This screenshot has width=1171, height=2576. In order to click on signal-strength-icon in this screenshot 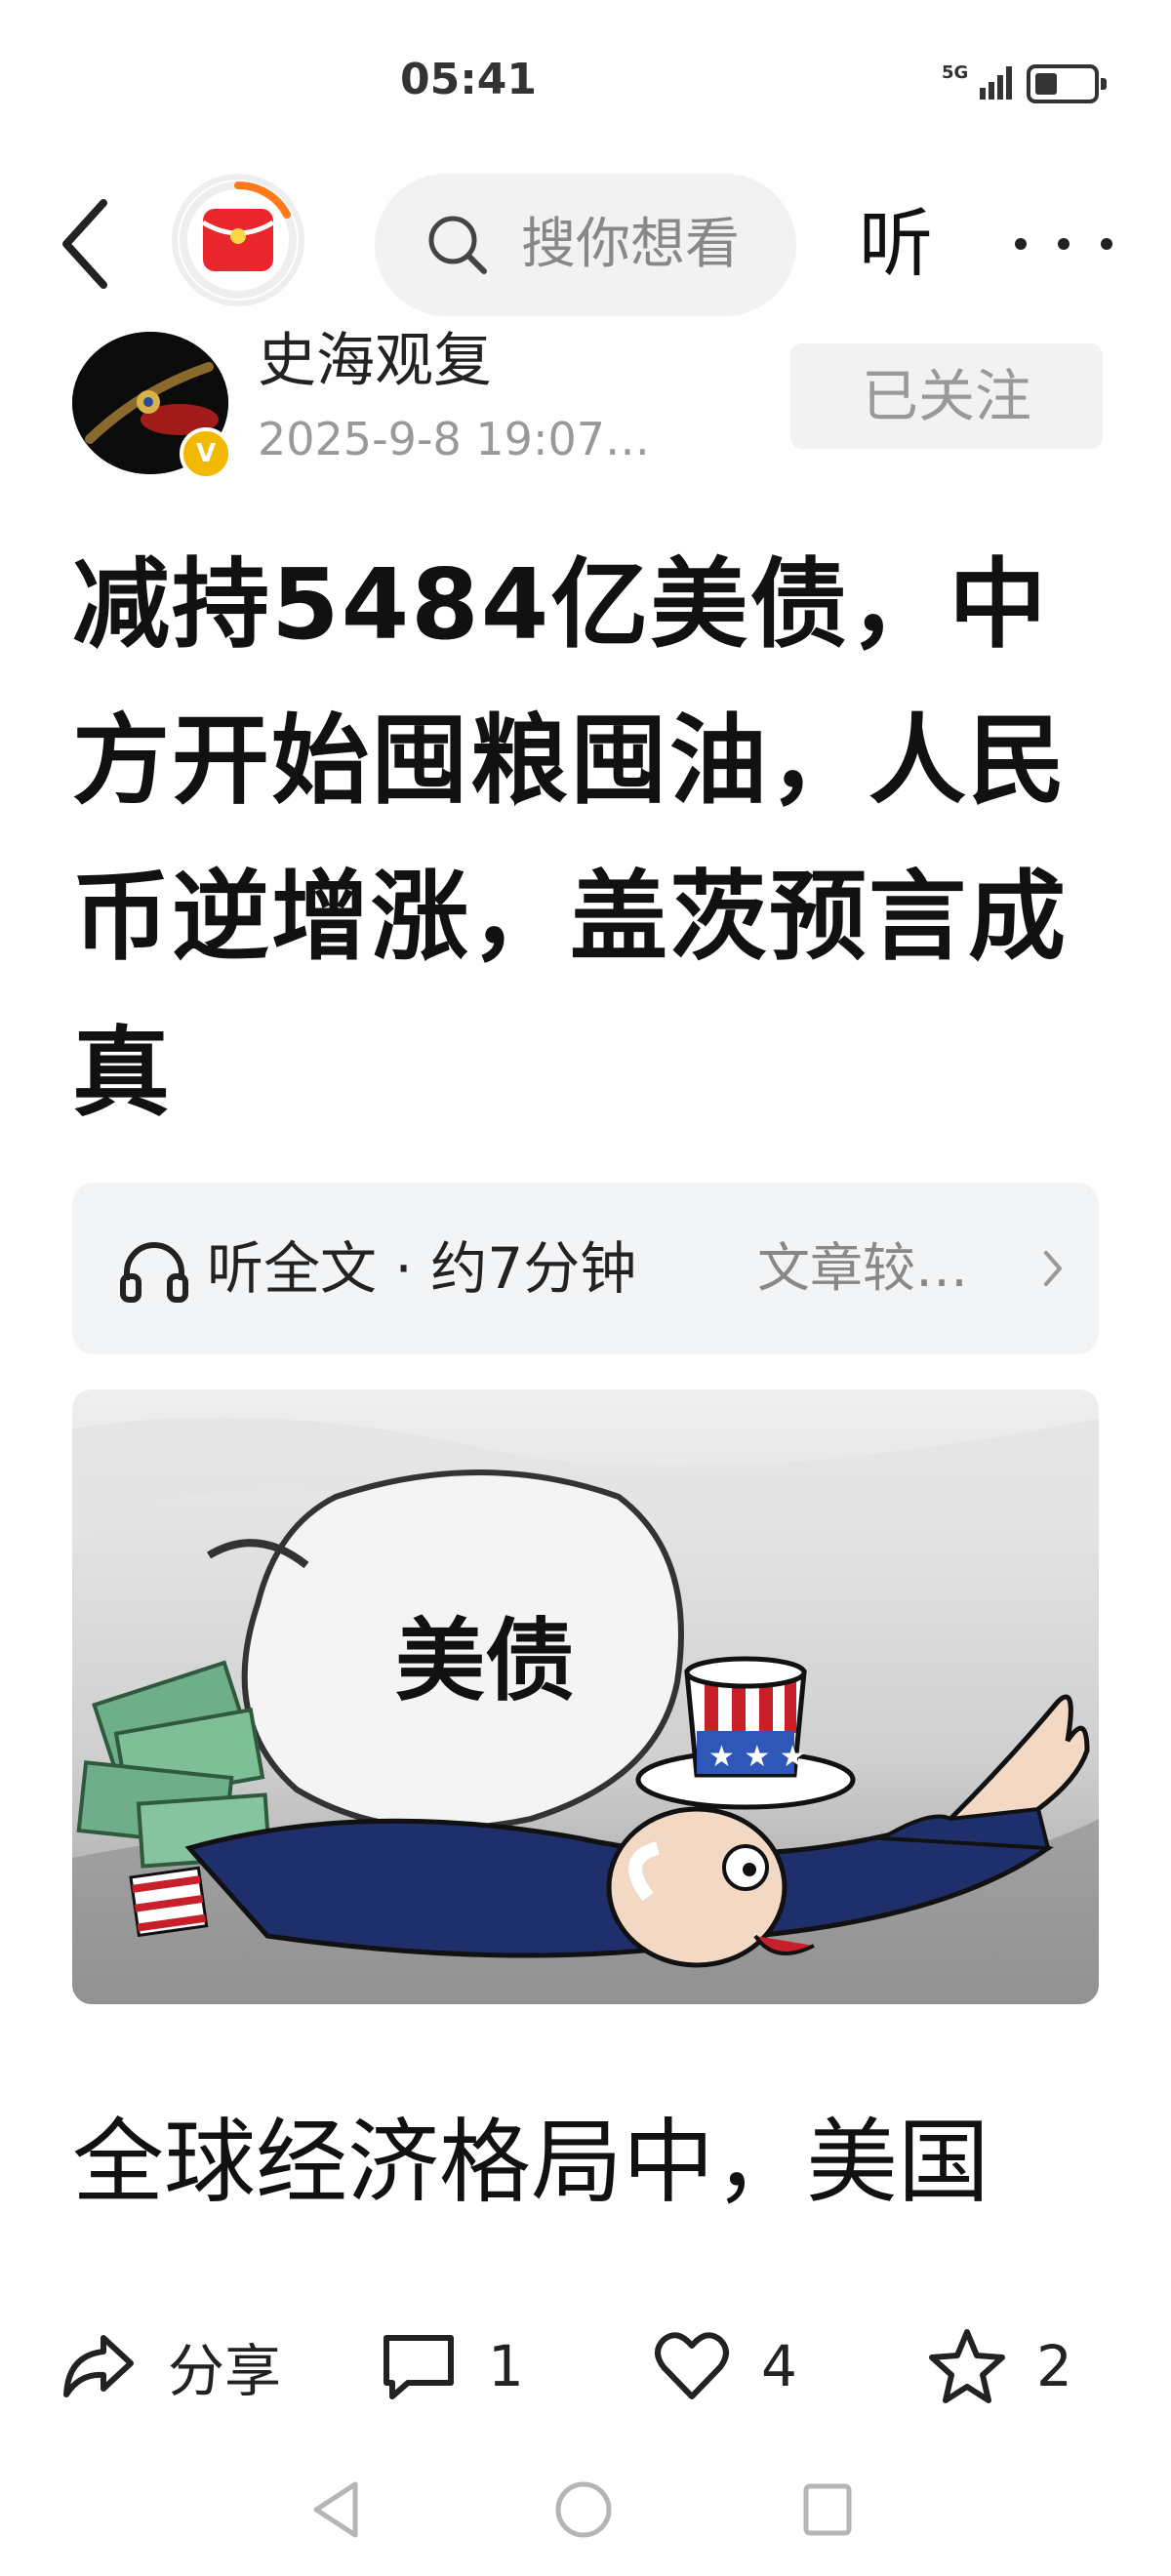, I will do `click(996, 83)`.